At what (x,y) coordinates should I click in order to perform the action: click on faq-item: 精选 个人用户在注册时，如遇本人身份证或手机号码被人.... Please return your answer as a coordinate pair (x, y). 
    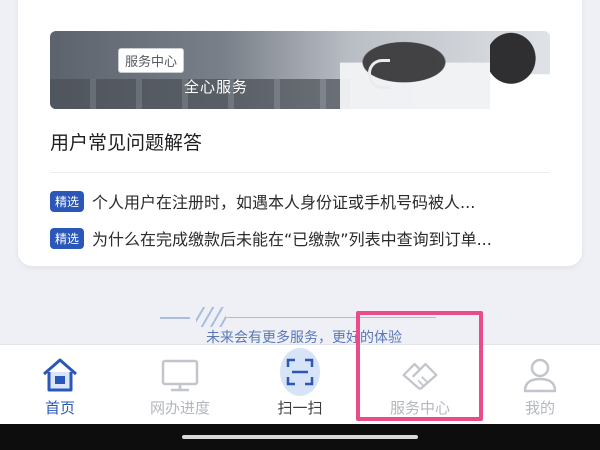
    Looking at the image, I should click on (300, 201).